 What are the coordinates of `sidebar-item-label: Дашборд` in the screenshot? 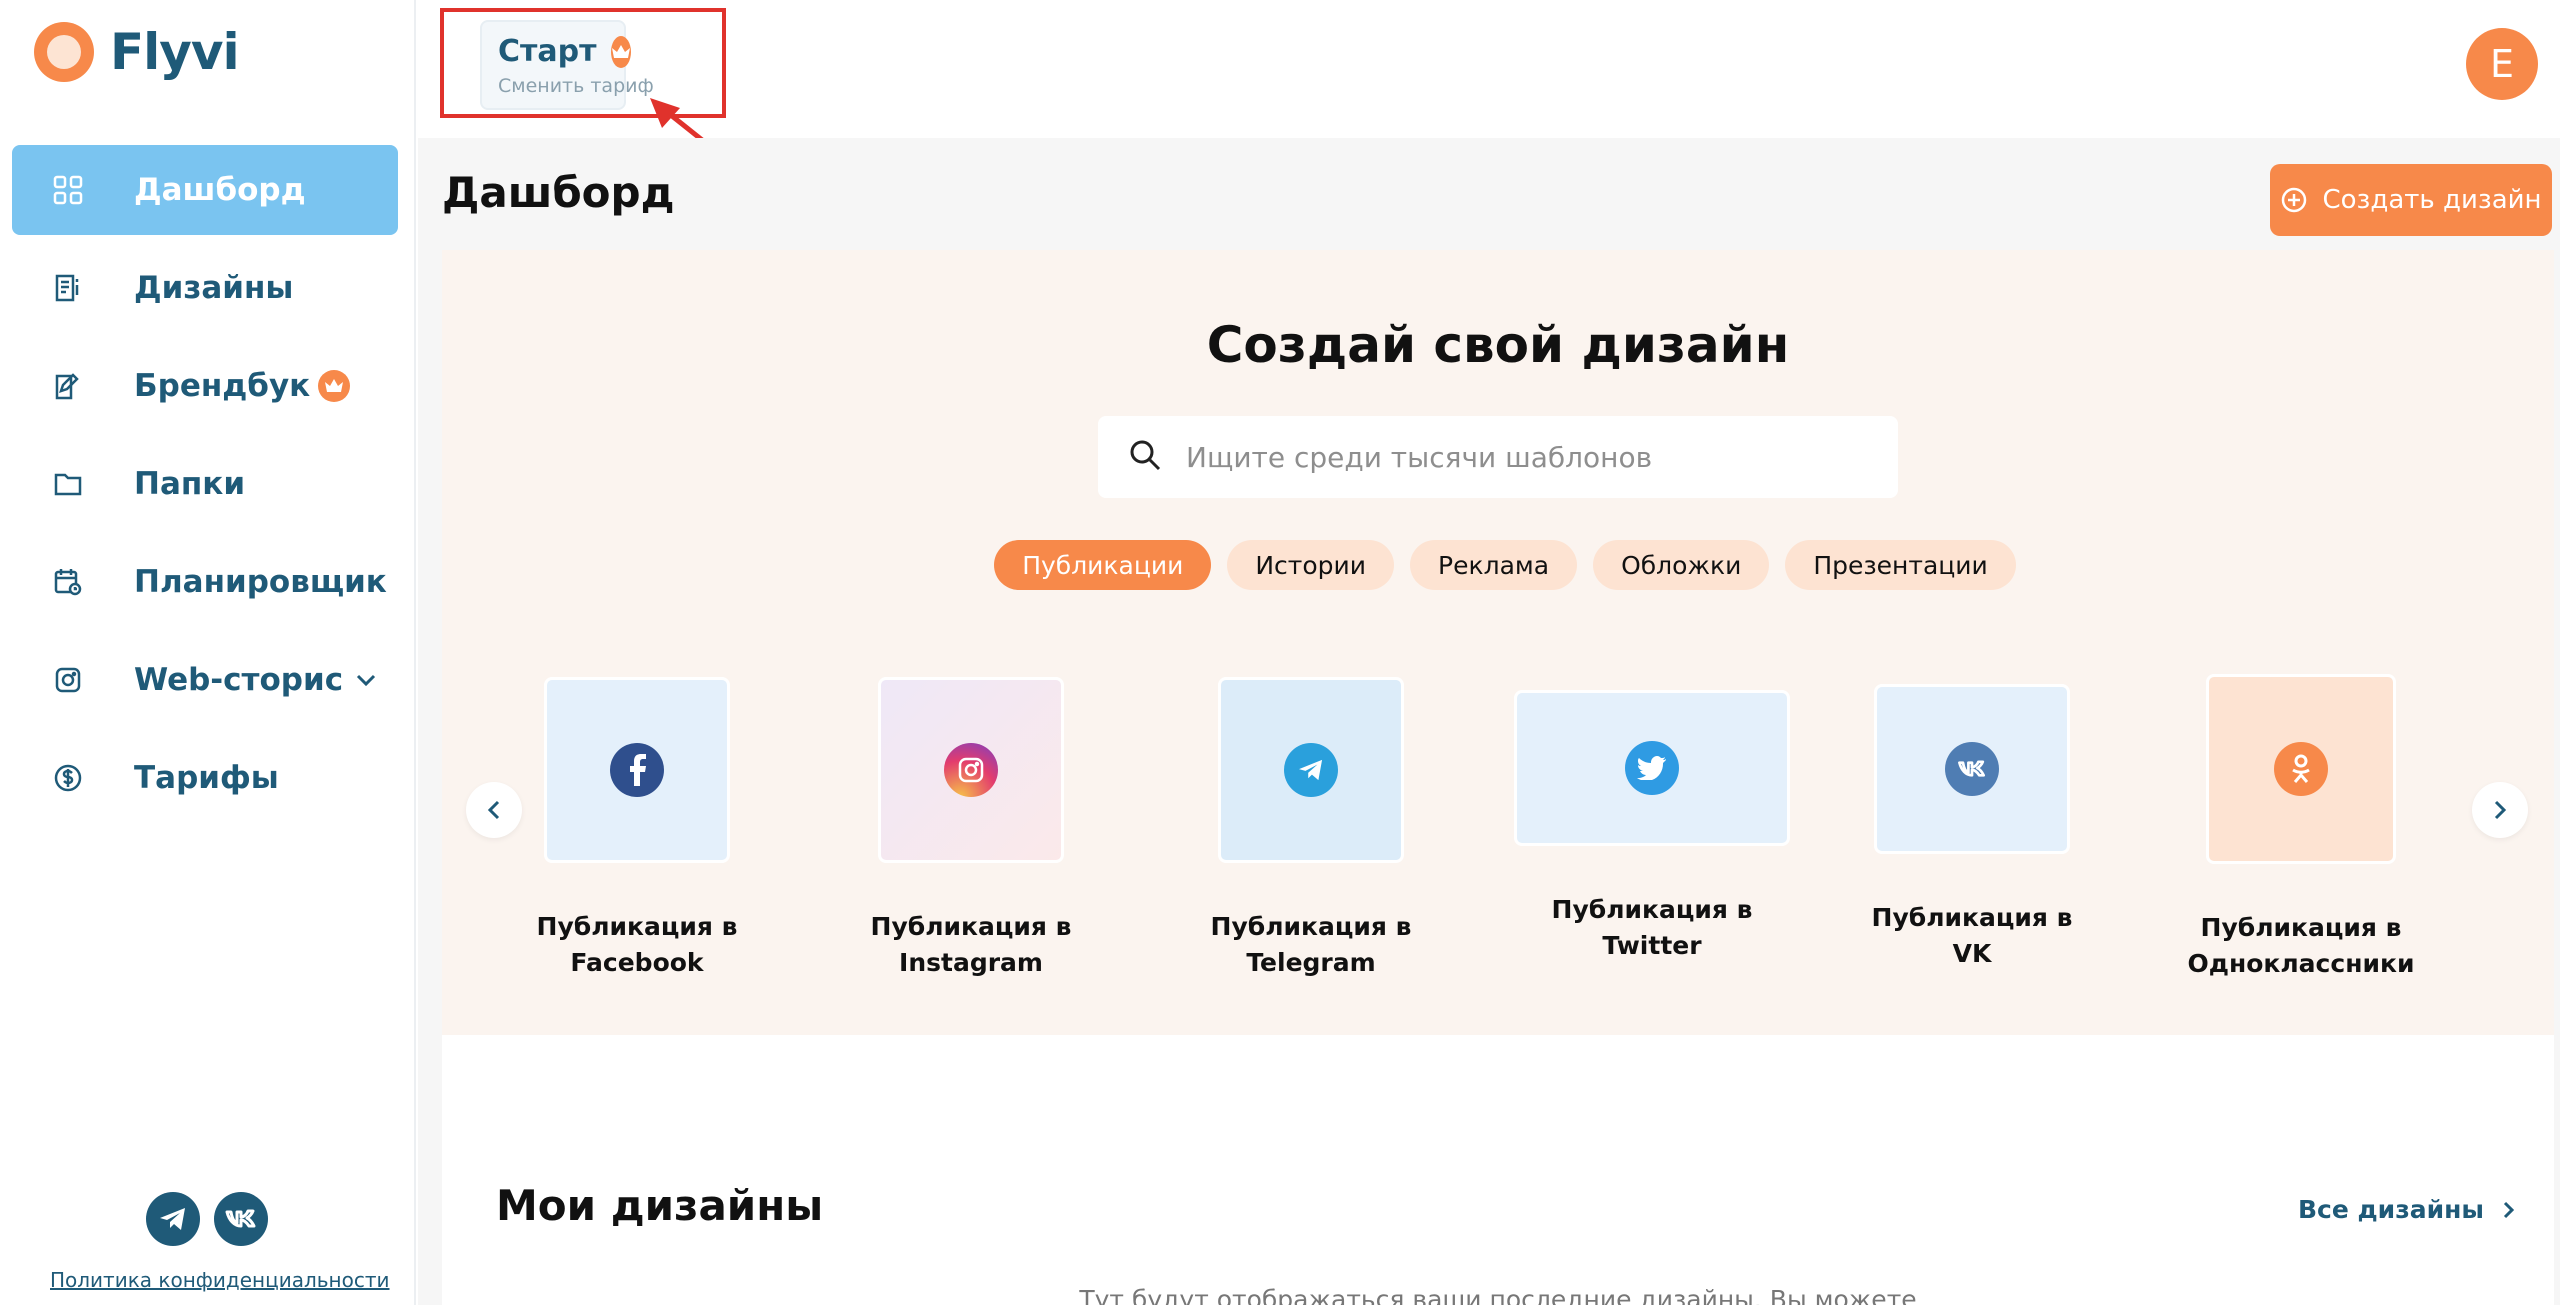 It's located at (220, 190).